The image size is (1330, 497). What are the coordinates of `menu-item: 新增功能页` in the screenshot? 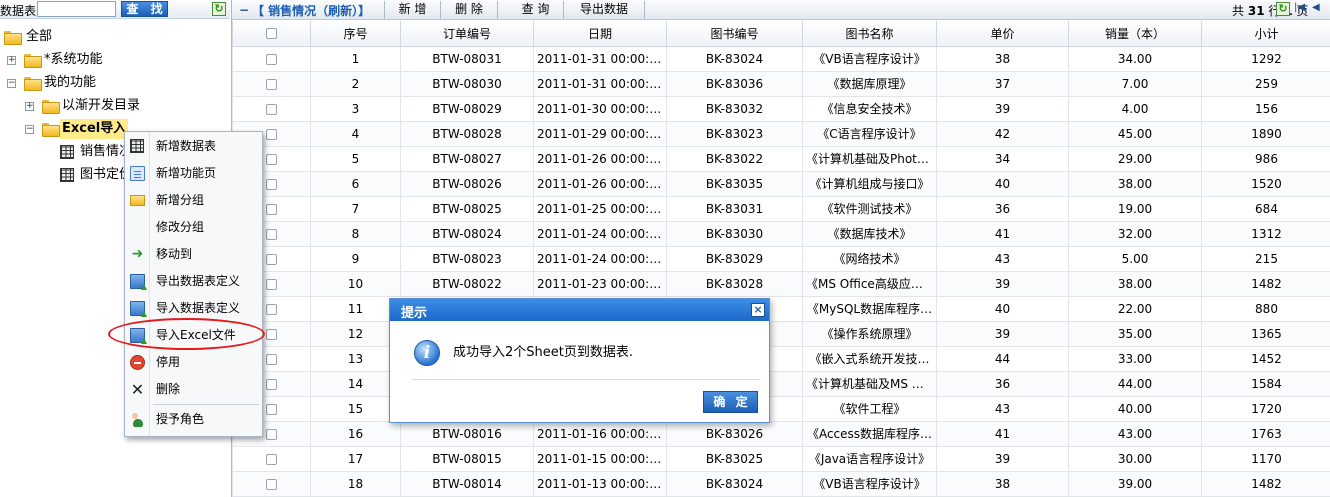 It's located at (193, 173).